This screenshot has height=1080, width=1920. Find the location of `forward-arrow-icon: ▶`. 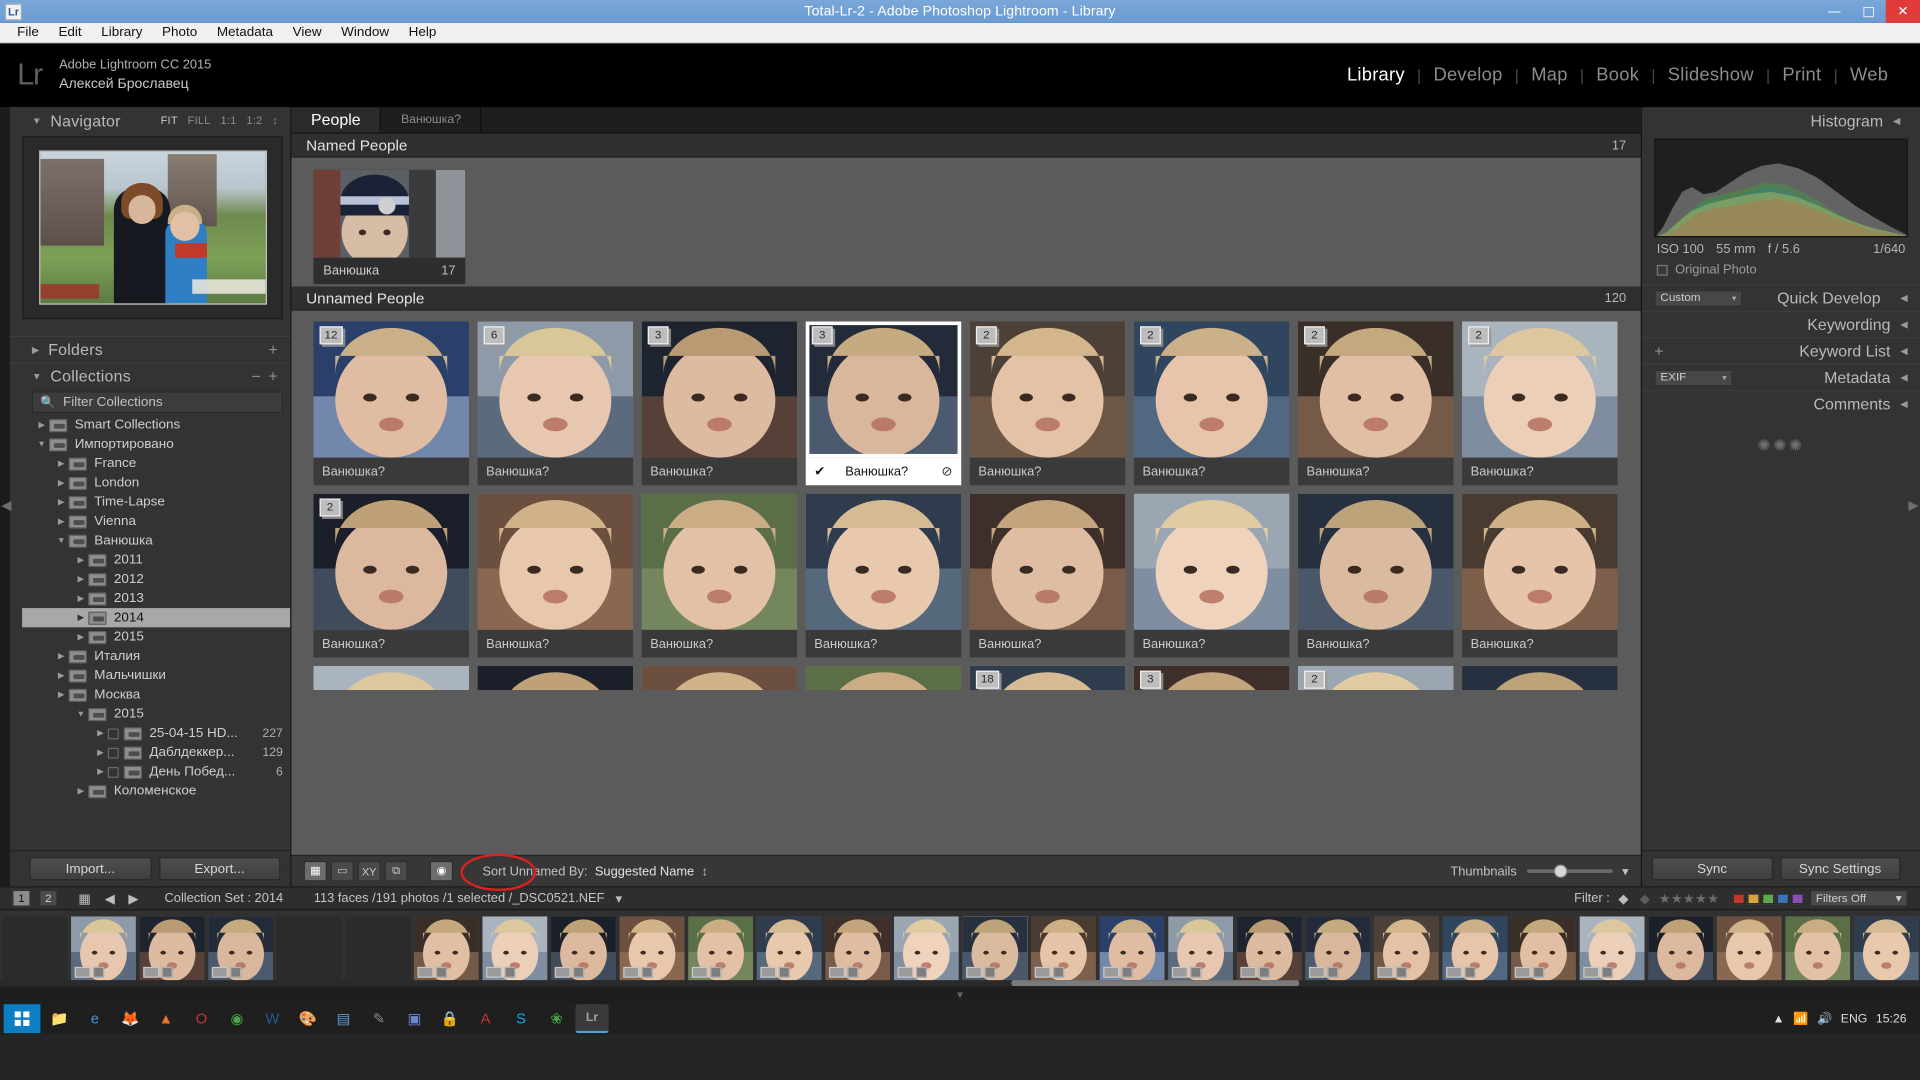

forward-arrow-icon: ▶ is located at coordinates (133, 898).